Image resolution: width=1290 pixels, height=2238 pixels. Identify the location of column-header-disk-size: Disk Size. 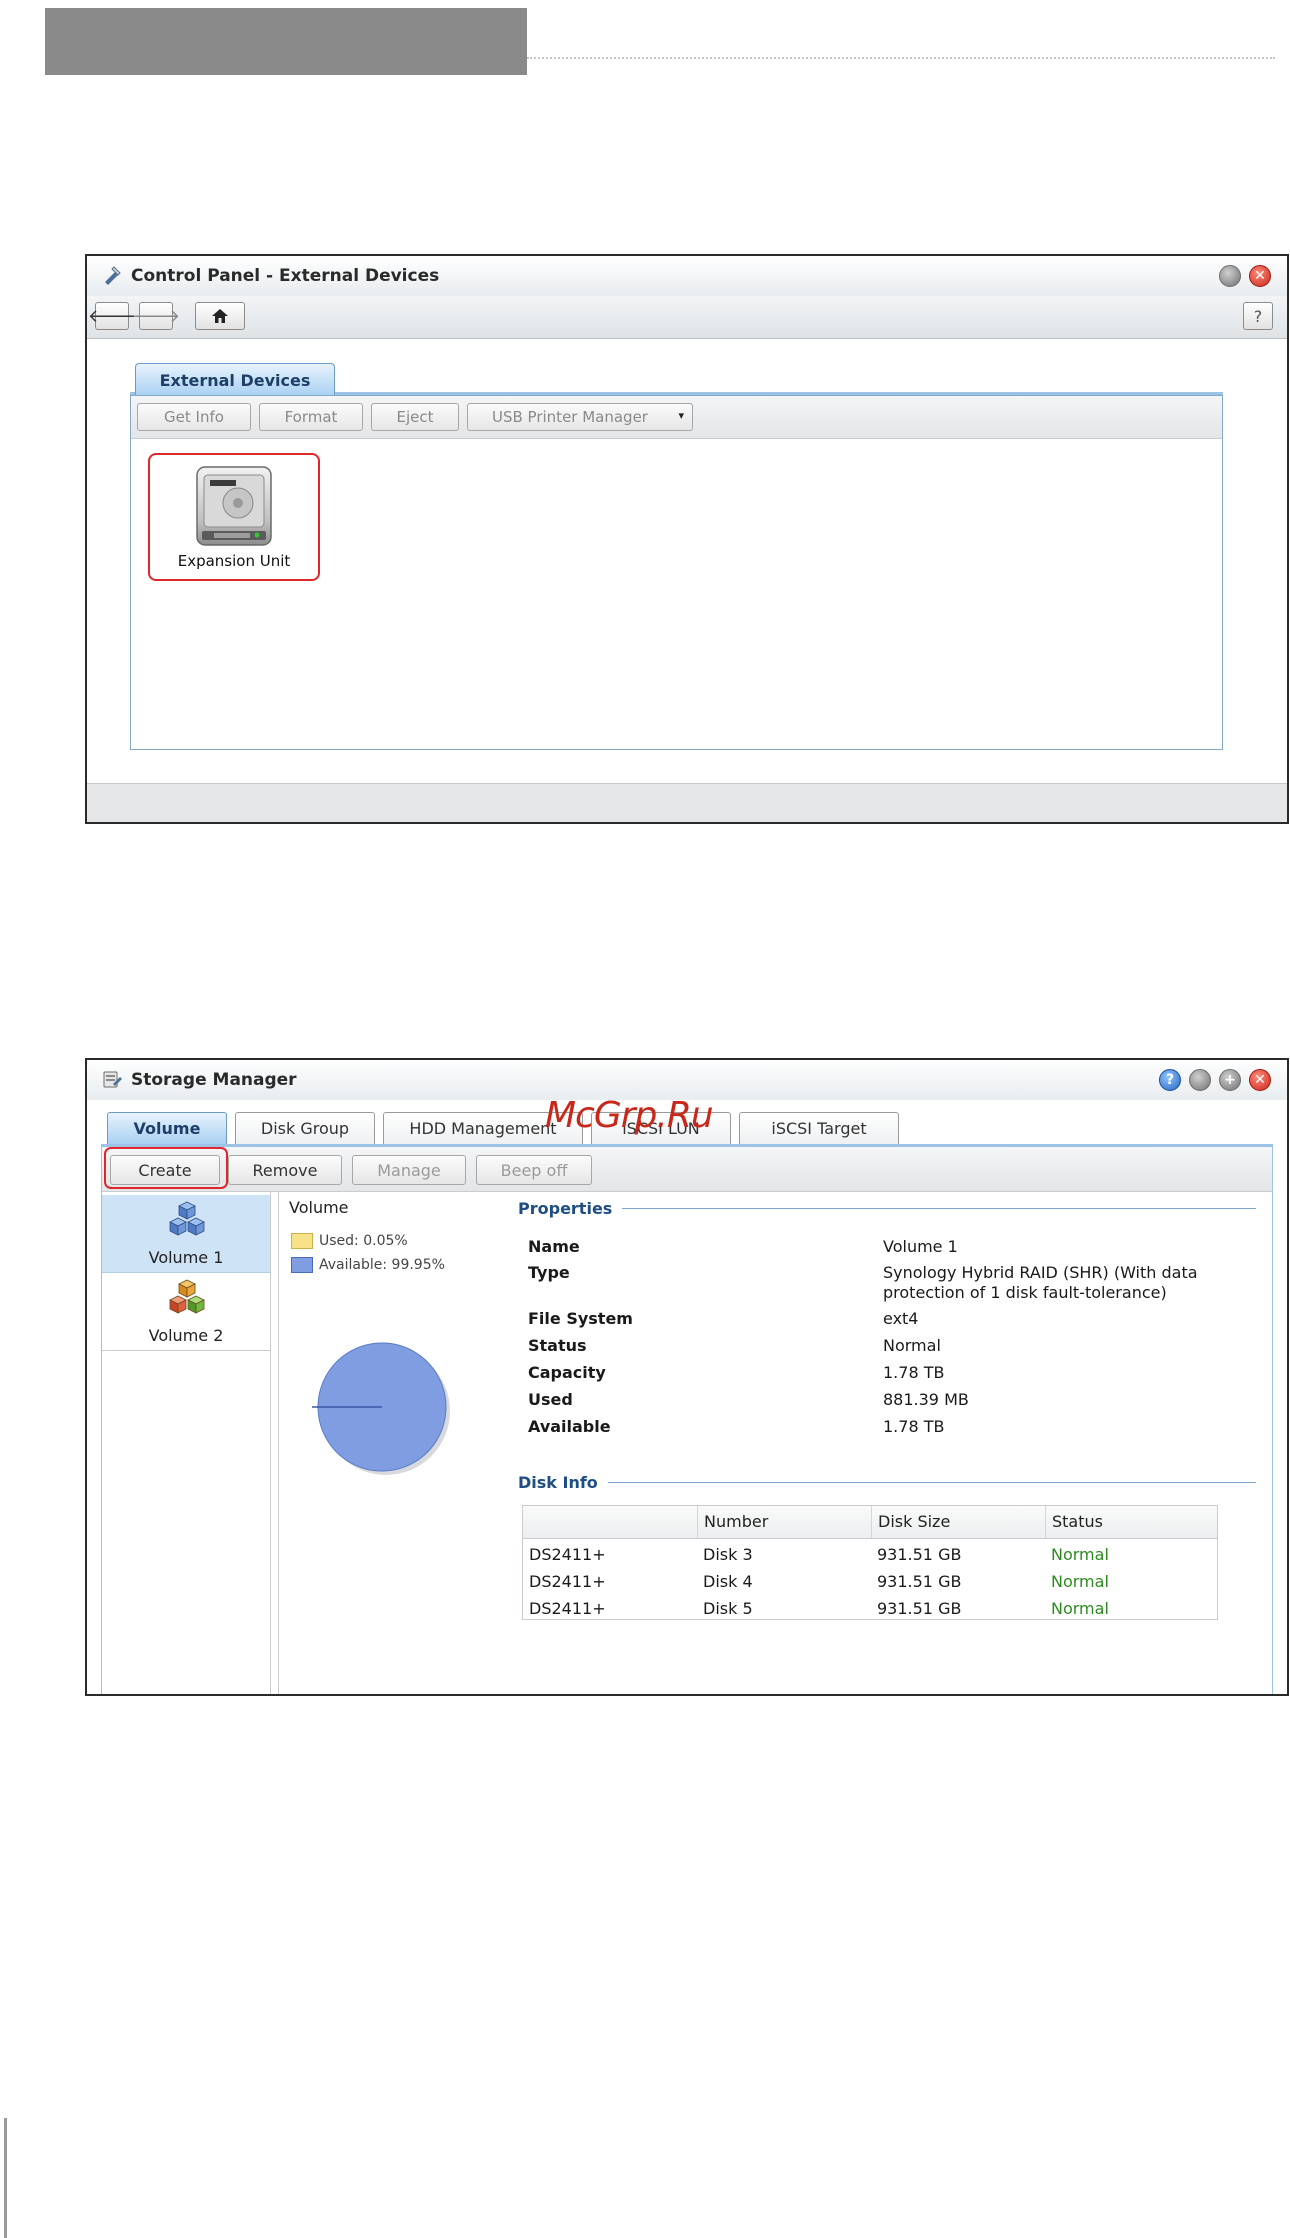
(958, 1522).